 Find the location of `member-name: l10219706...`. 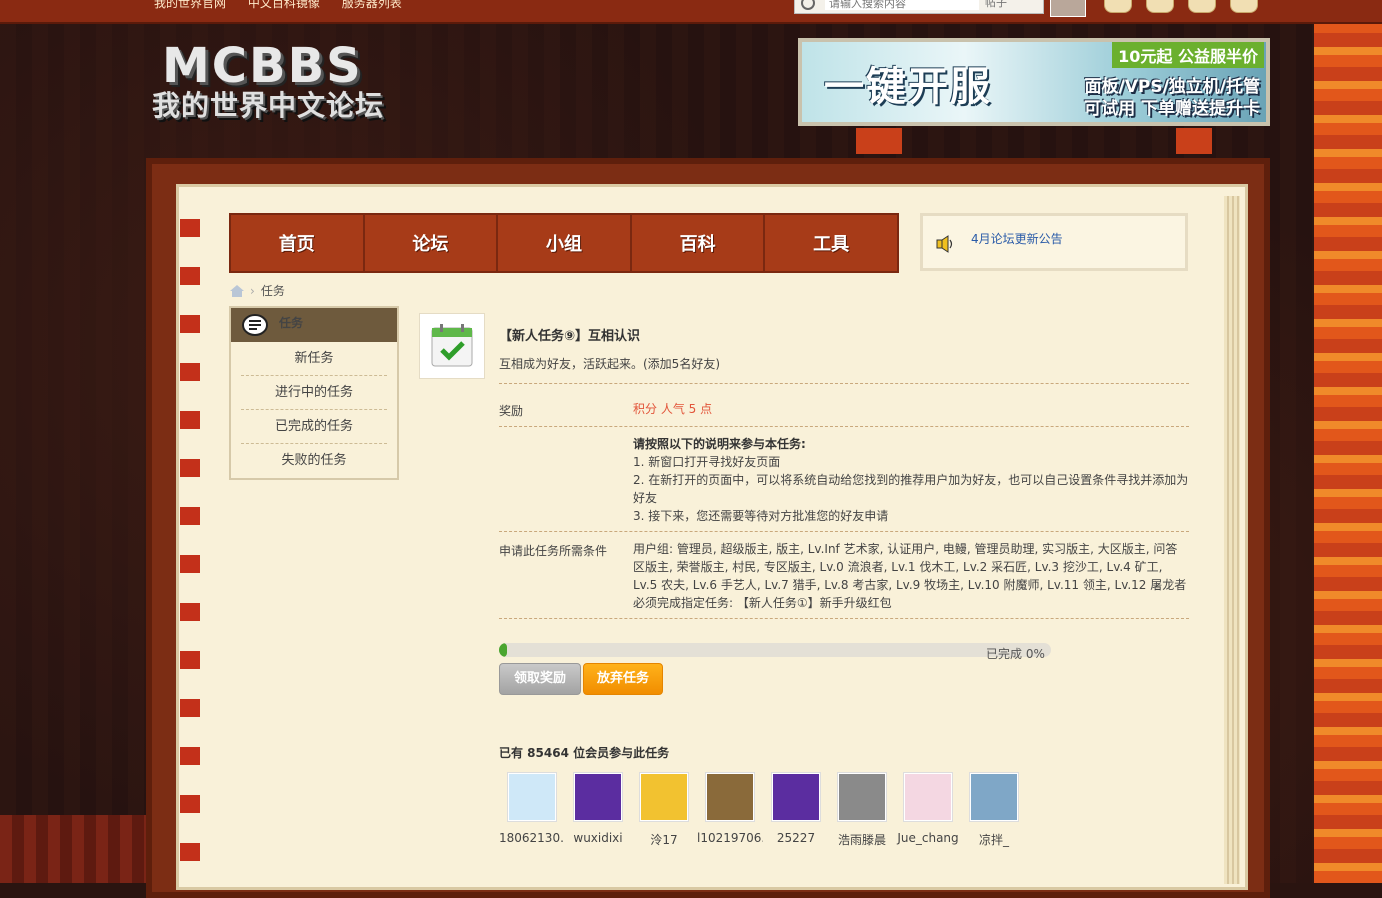

member-name: l10219706... is located at coordinates (730, 838).